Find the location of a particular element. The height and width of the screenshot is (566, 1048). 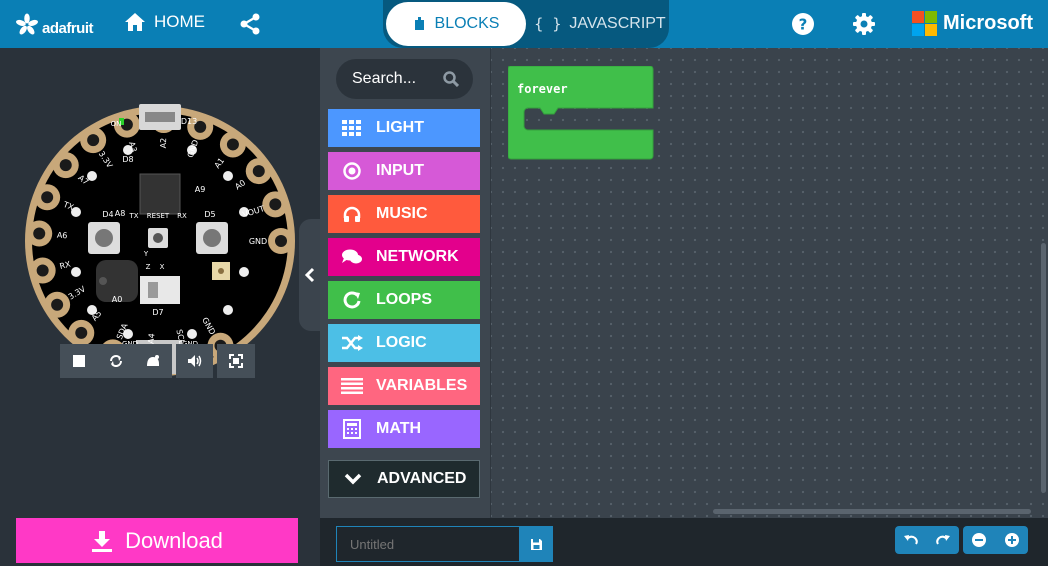

zoom-in-icon is located at coordinates (1011, 540).